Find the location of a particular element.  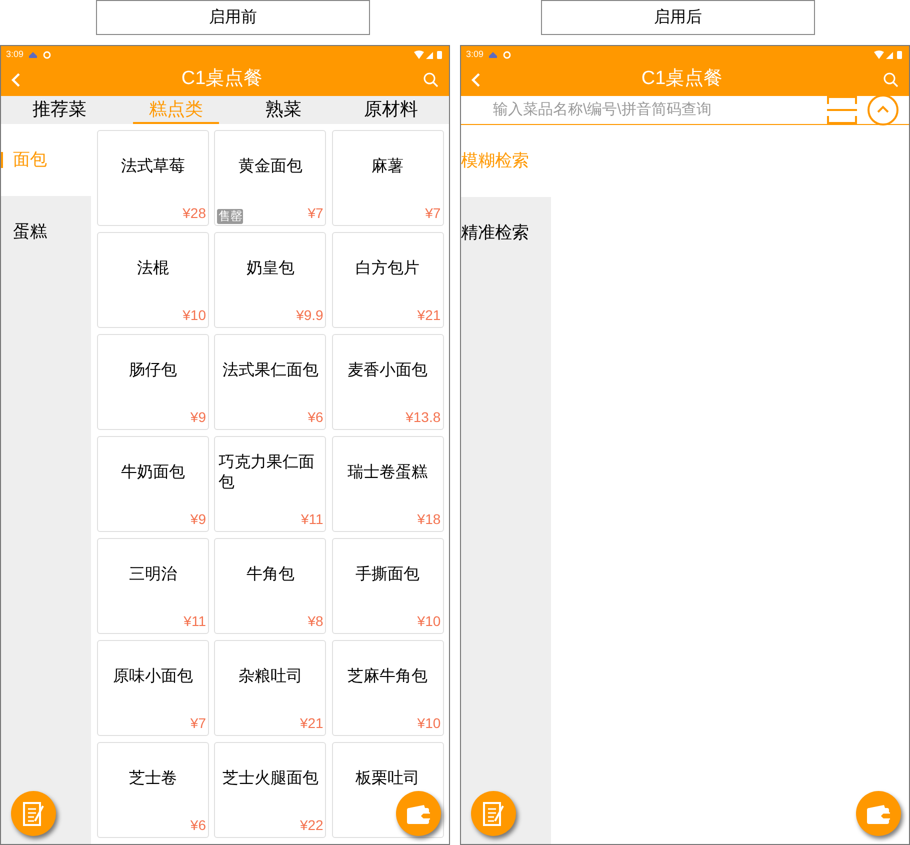

dish-price: ¥22 is located at coordinates (312, 825).